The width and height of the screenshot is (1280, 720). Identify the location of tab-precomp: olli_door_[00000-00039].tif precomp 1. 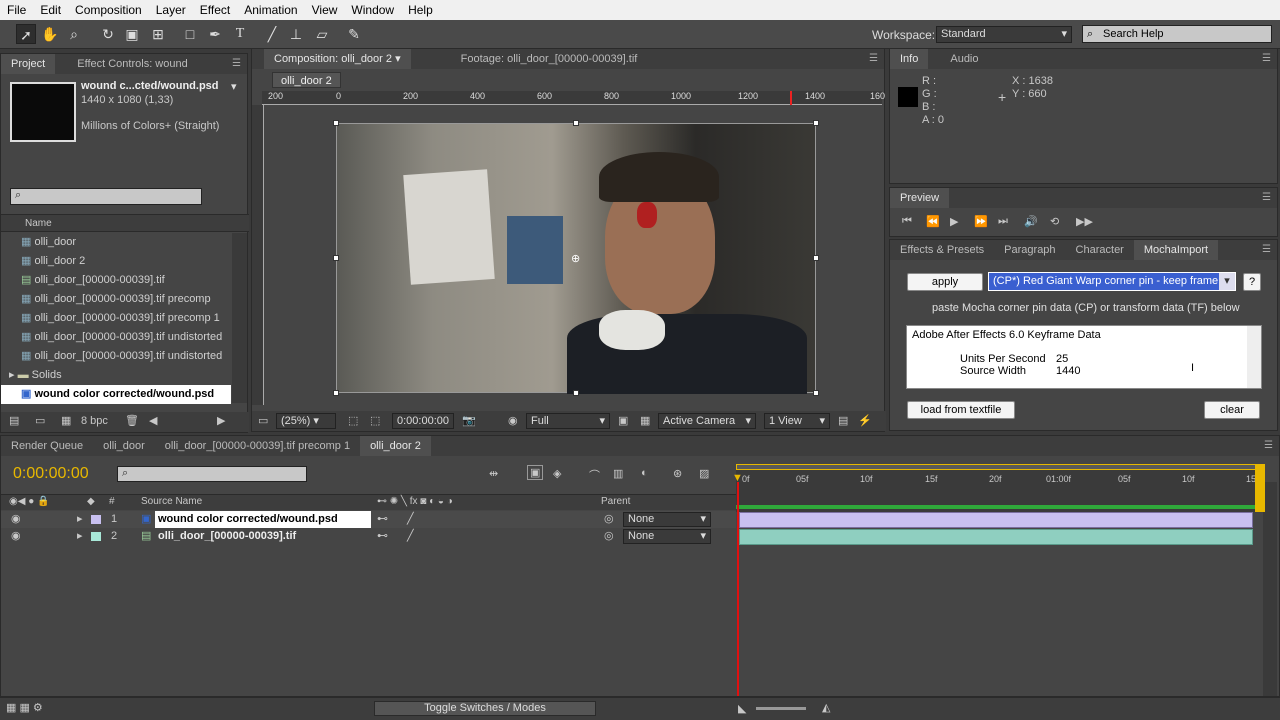
(257, 446).